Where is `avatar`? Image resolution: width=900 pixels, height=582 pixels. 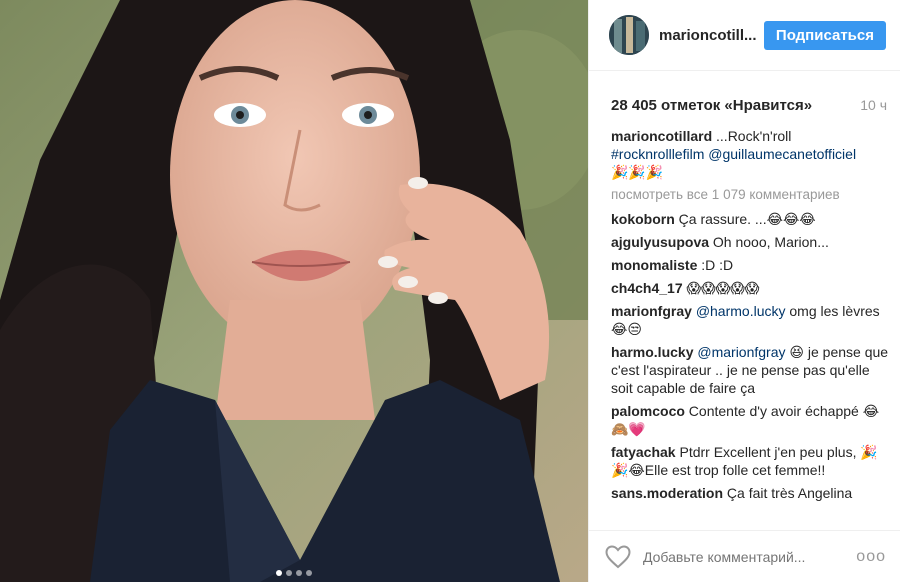
avatar is located at coordinates (629, 35).